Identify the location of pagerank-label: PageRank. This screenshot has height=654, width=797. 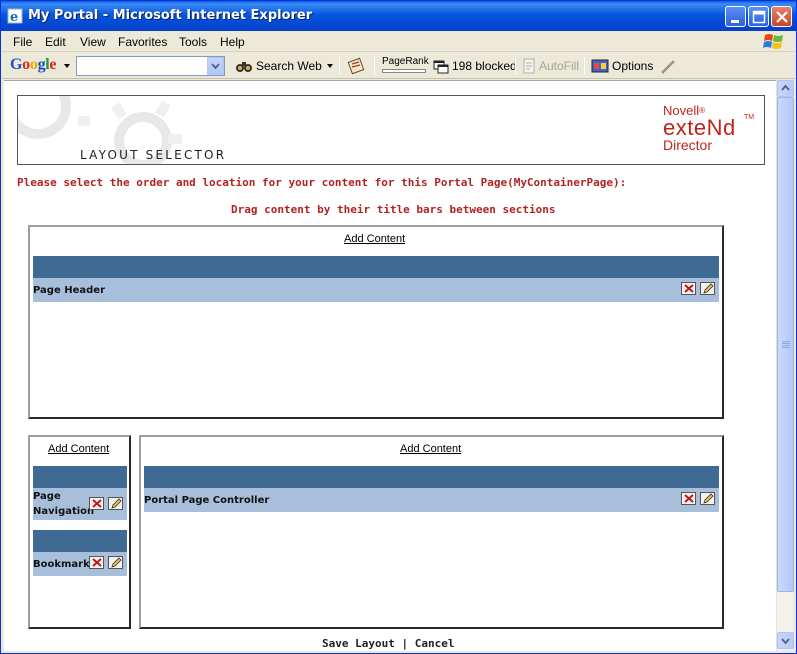
(405, 61).